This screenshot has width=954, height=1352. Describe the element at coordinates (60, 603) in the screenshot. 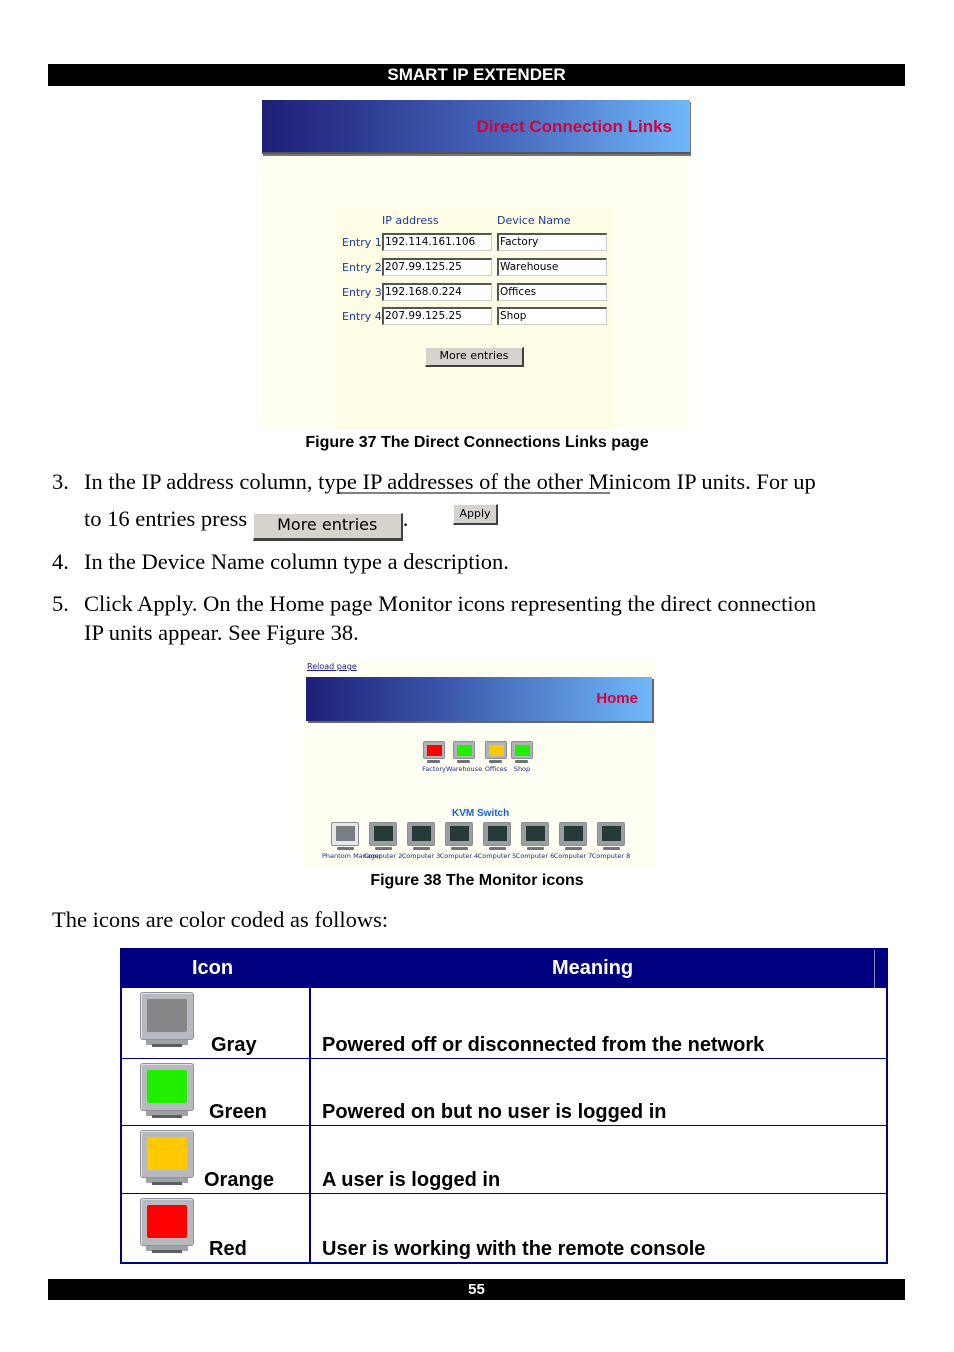

I see `step-number: 5.` at that location.